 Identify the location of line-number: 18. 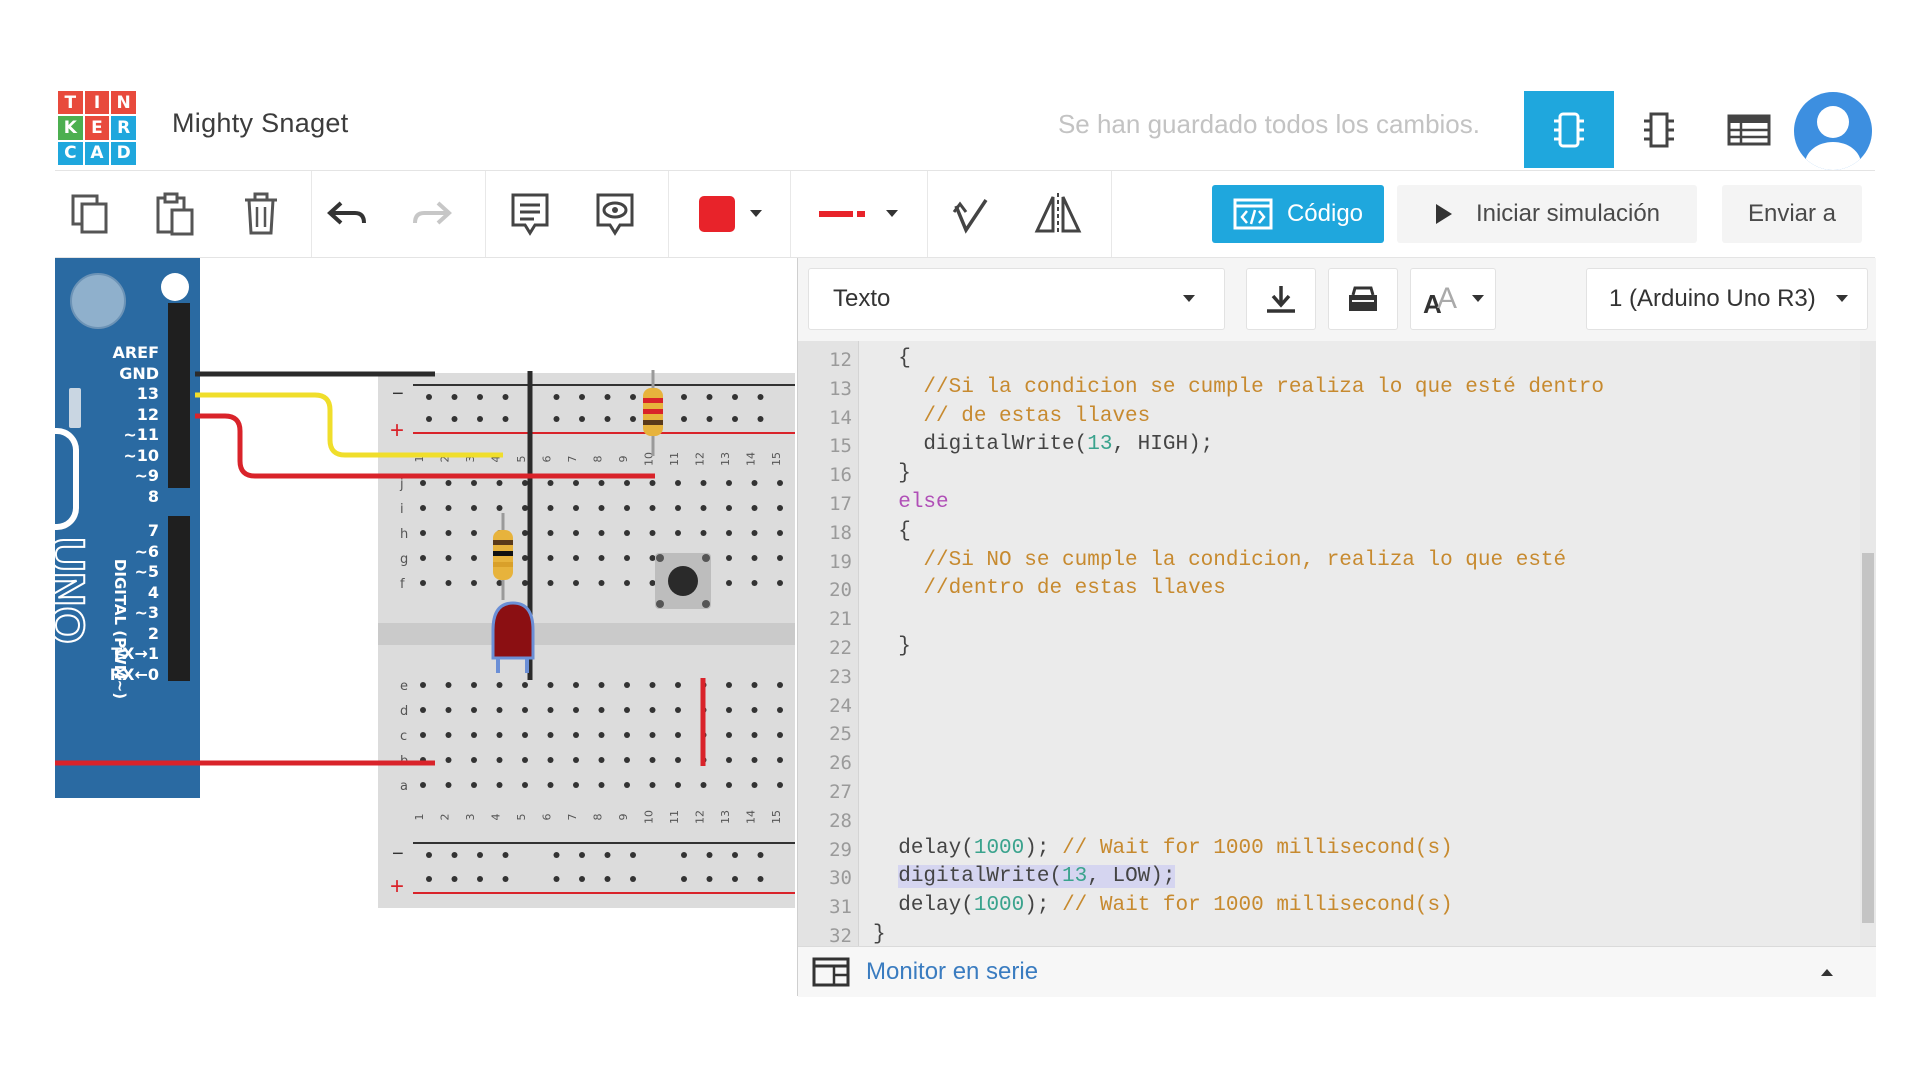
(840, 532).